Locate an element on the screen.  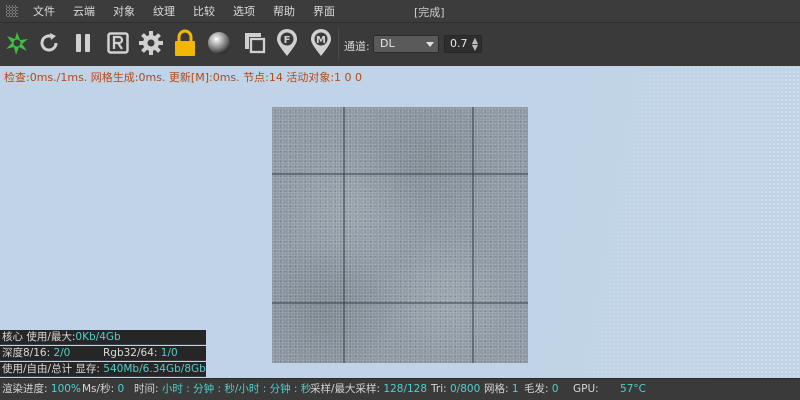
progress-value: 100% is located at coordinates (65, 389).